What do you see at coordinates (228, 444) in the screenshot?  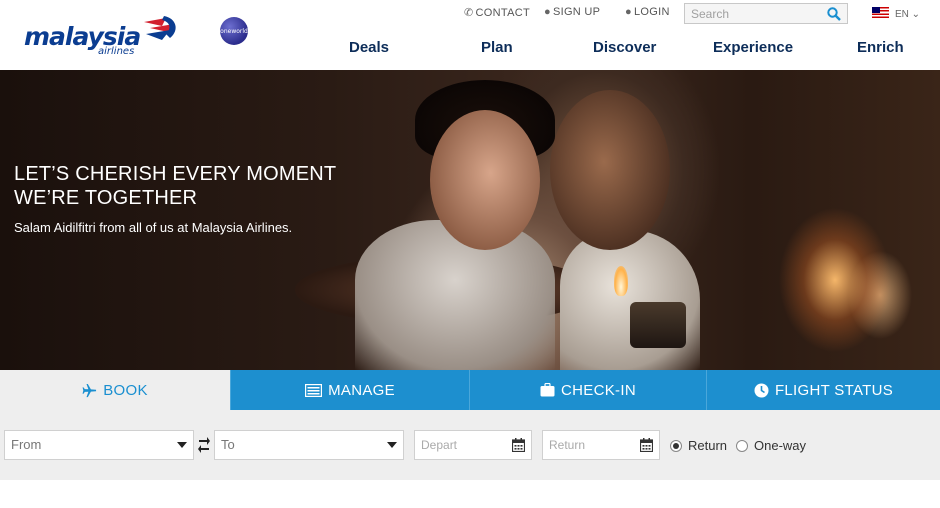 I see `to-placeholder: To` at bounding box center [228, 444].